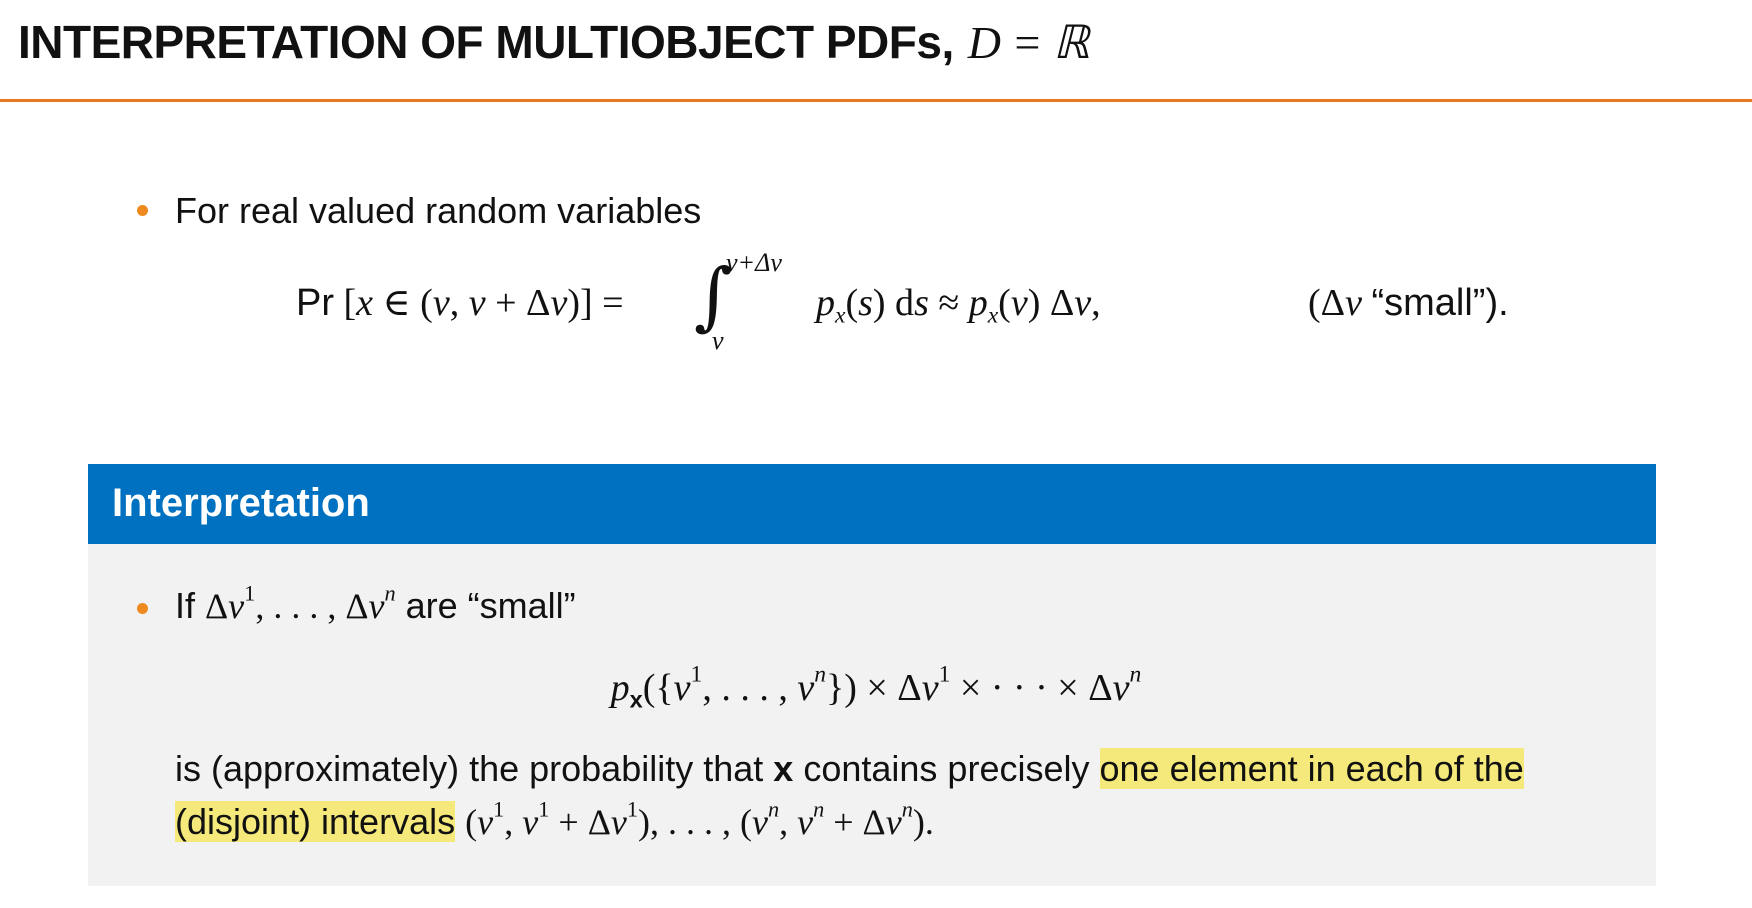 This screenshot has height=908, width=1752. What do you see at coordinates (1028, 42) in the screenshot?
I see `slide-title-math: D = ℝ` at bounding box center [1028, 42].